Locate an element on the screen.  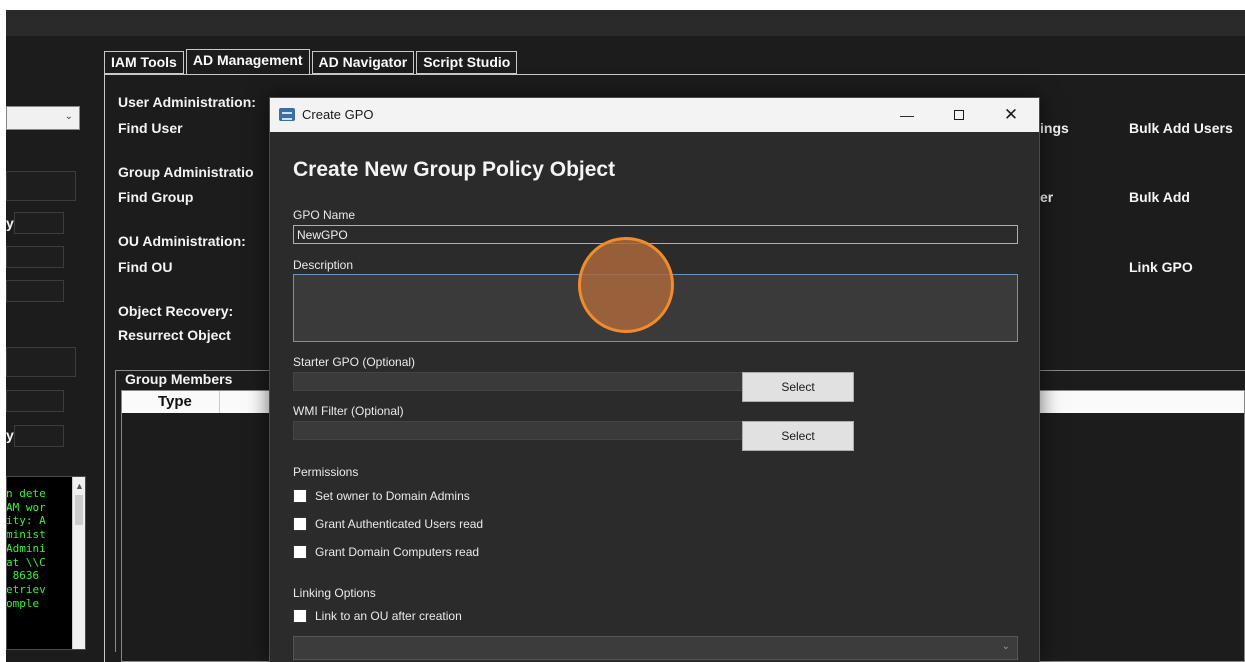
app-titlebar is located at coordinates (625, 23).